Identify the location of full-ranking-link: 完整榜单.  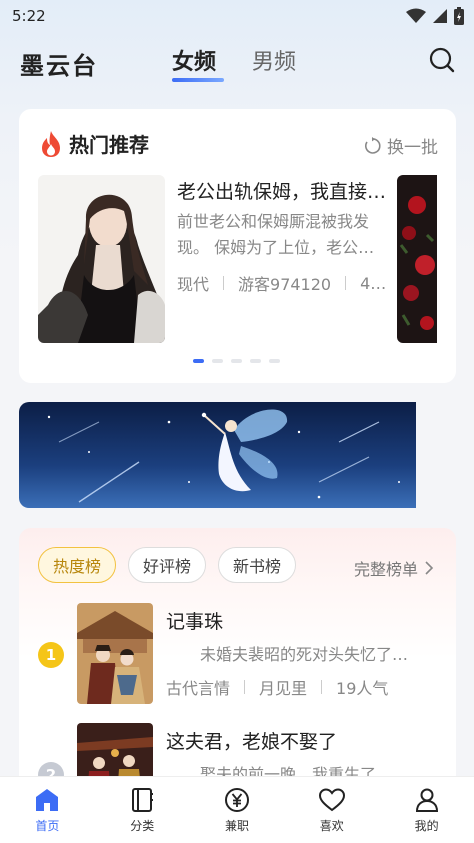
(394, 568).